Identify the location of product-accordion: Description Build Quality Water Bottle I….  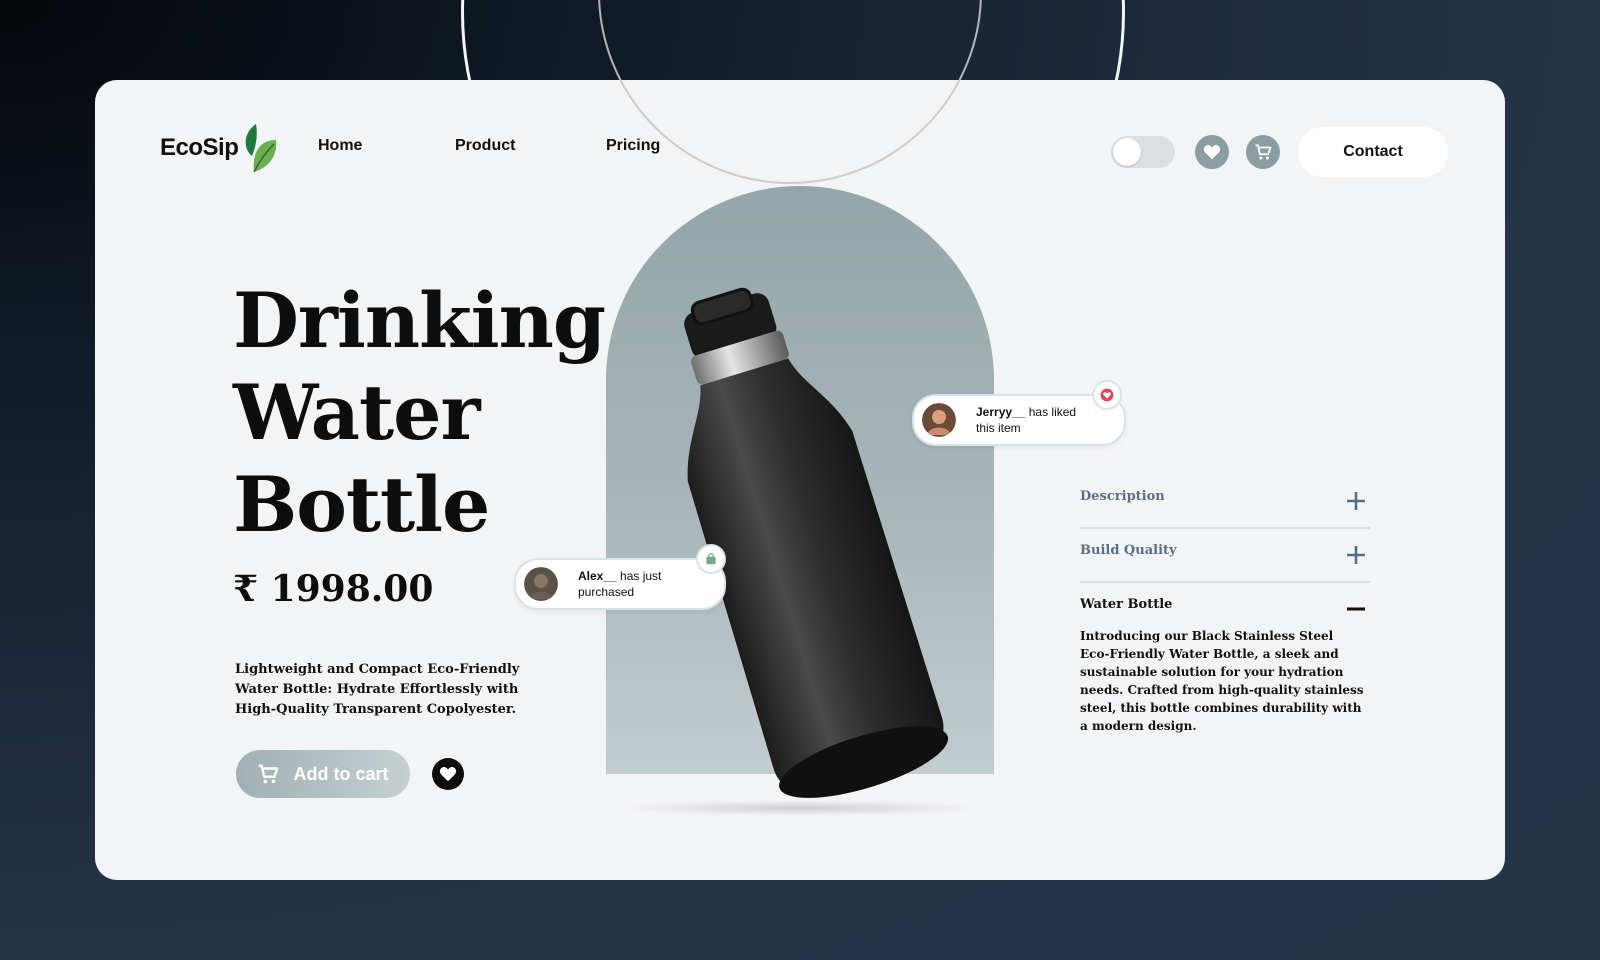
(1225, 605).